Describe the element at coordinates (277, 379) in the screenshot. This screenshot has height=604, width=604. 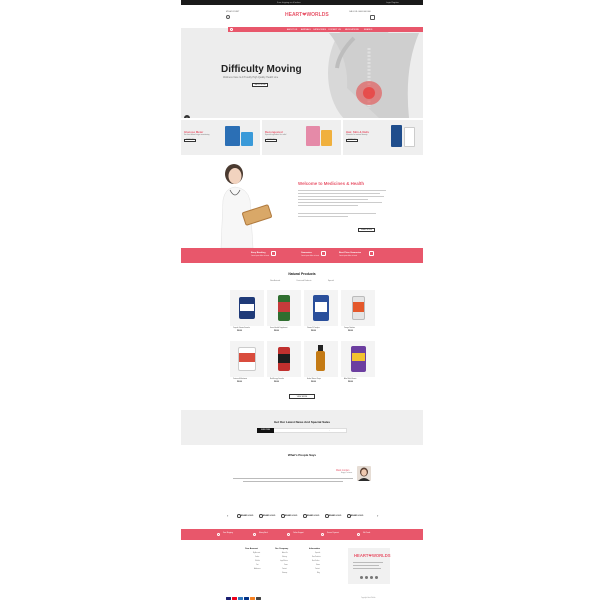
I see `product-name: Red Energy Formula` at that location.